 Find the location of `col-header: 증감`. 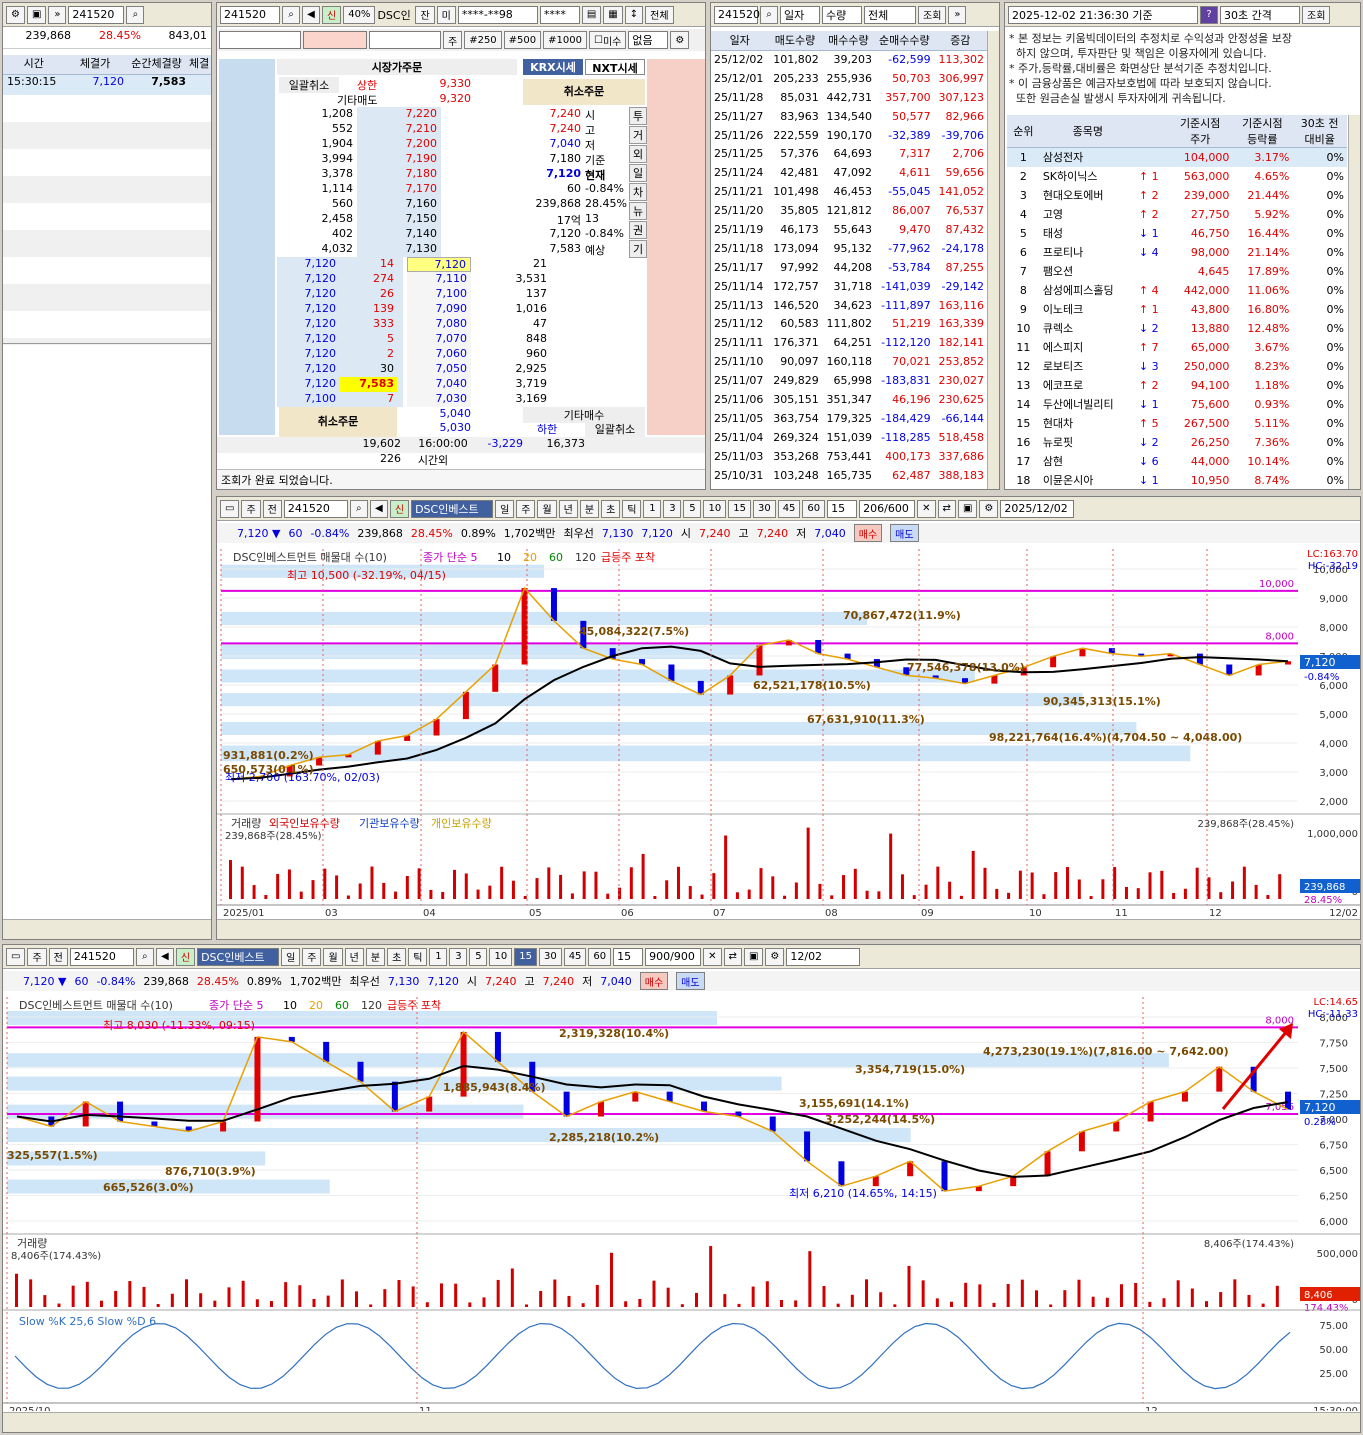

col-header: 증감 is located at coordinates (960, 41).